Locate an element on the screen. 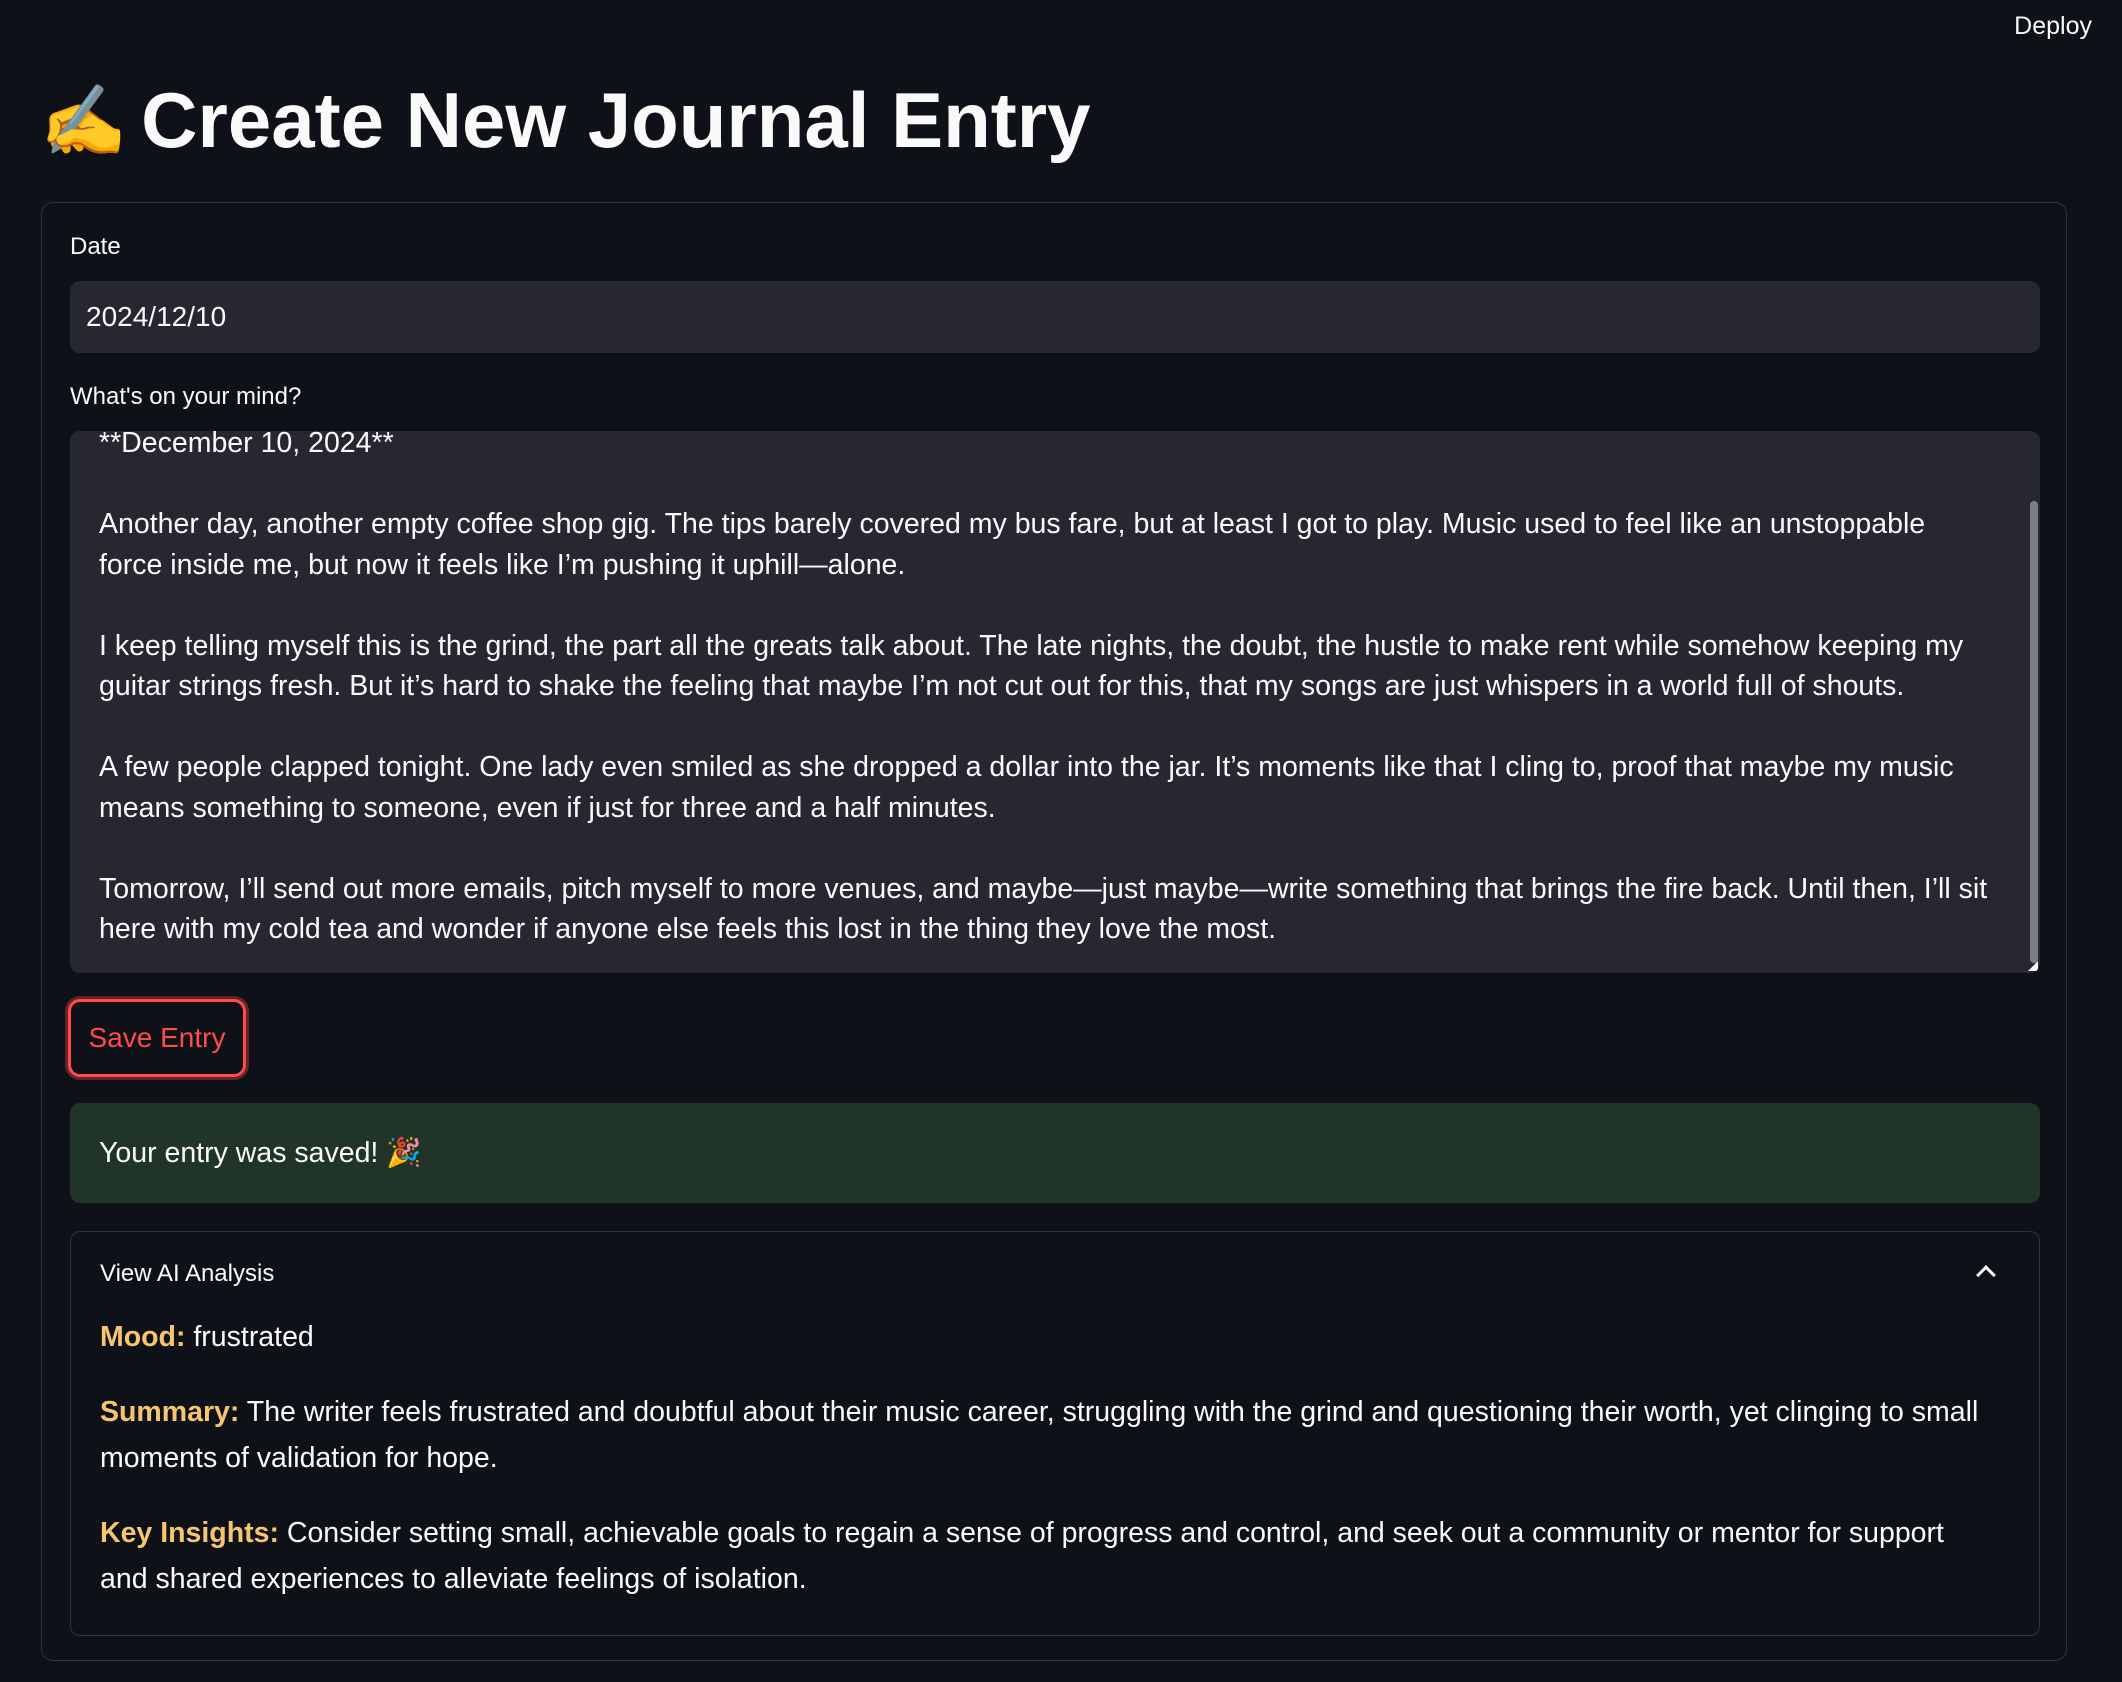  save-entry-button: Save Entry is located at coordinates (157, 1038).